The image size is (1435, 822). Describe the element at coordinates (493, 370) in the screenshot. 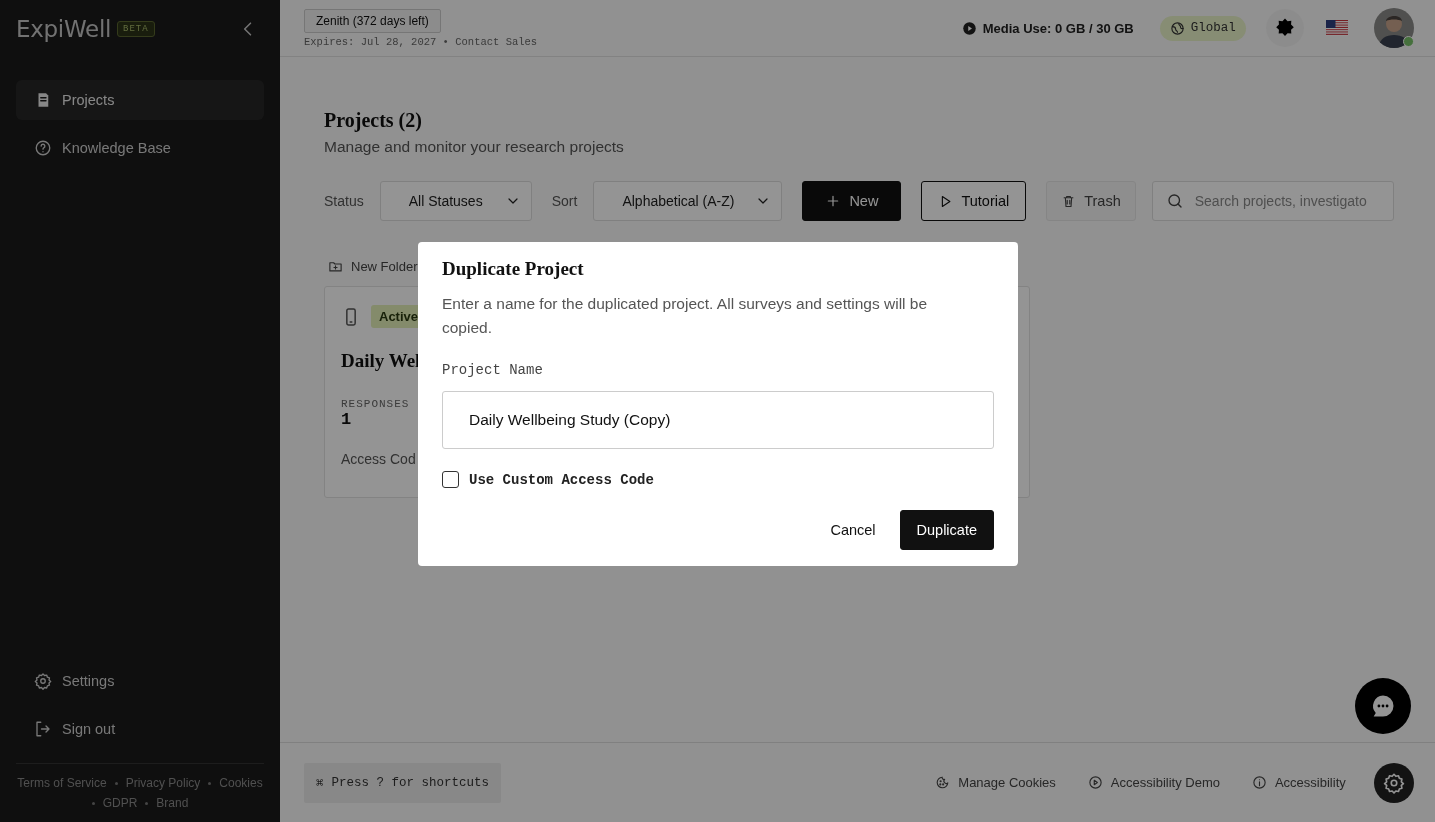

I see `field-label: Project Name` at that location.